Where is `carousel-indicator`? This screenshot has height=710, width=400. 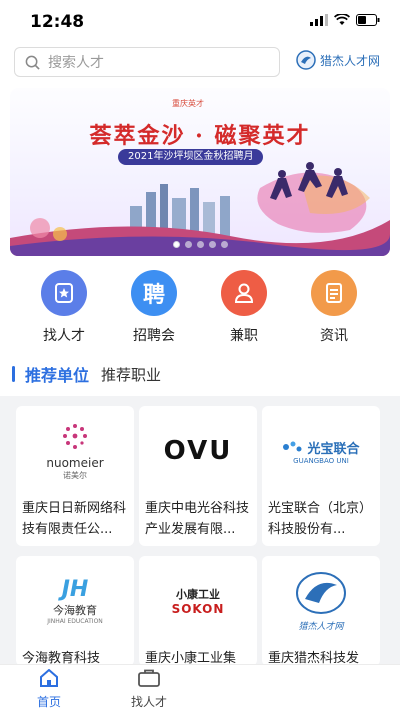
carousel-indicator is located at coordinates (200, 244).